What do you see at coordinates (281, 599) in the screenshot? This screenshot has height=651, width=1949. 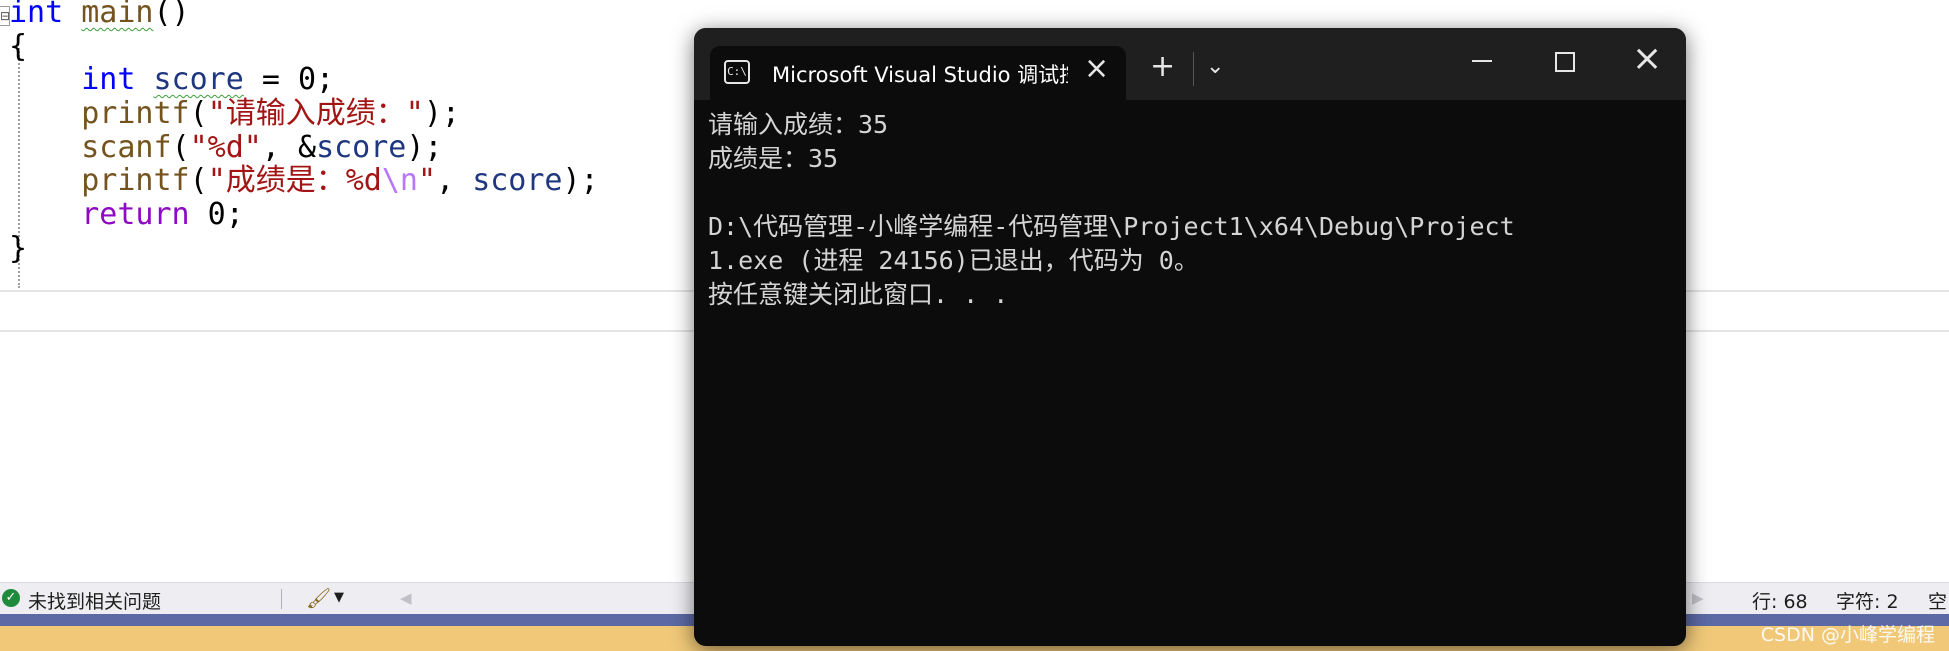 I see `status-divider` at bounding box center [281, 599].